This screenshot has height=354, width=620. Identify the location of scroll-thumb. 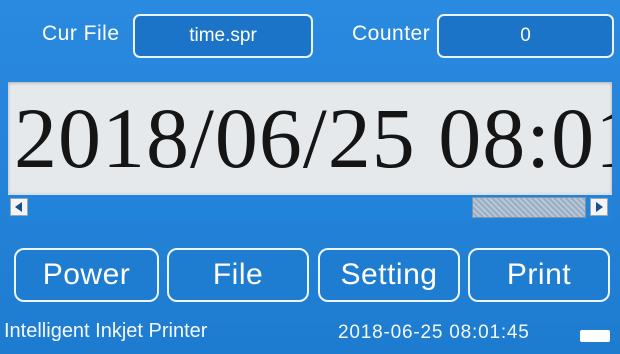
(529, 207).